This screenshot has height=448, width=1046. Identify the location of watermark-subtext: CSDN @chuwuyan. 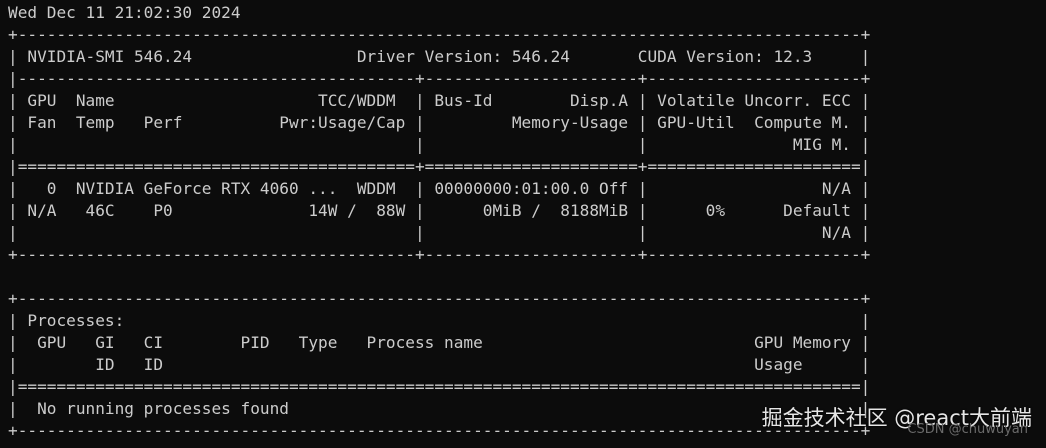
(967, 429).